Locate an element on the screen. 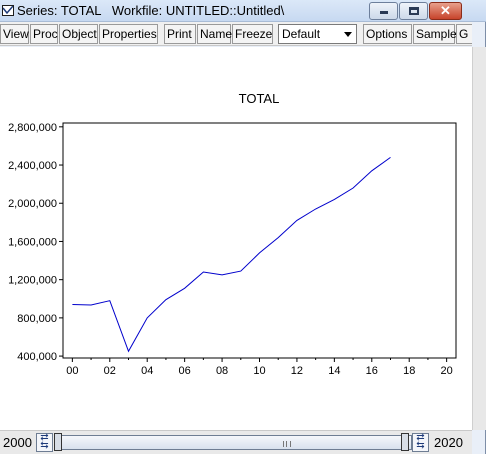 The width and height of the screenshot is (486, 460). right-range-arrows-icon: ⇄ ⇆ is located at coordinates (420, 442).